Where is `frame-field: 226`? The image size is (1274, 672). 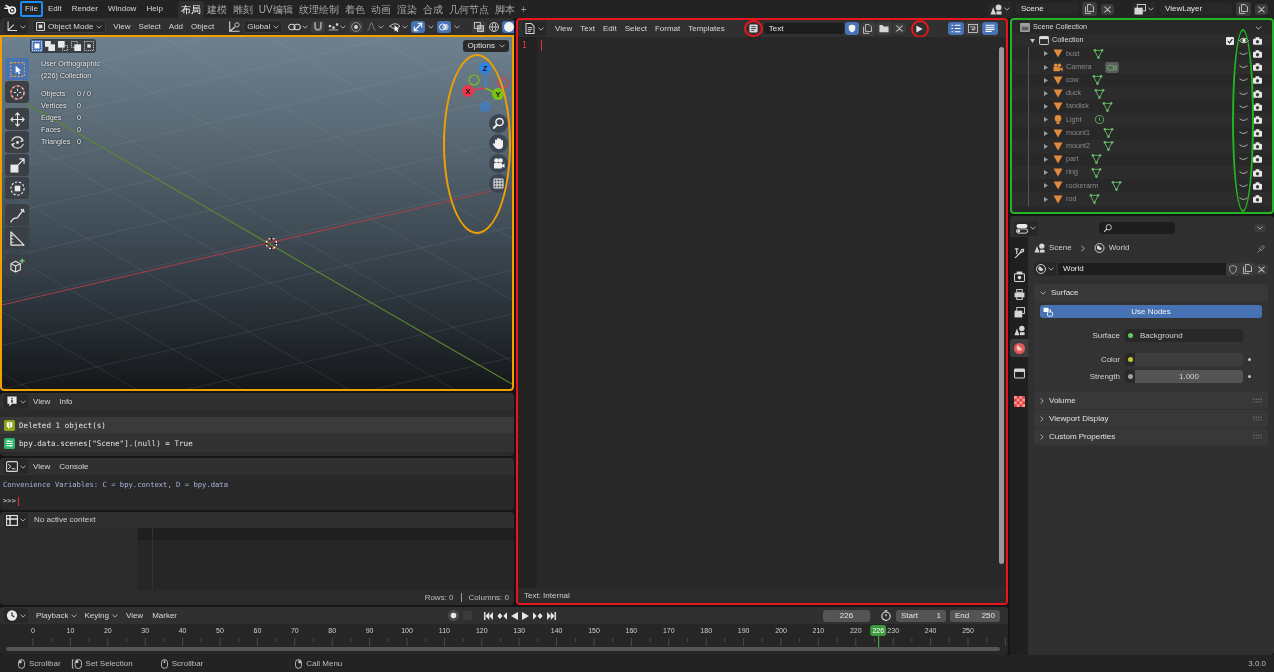
frame-field: 226 is located at coordinates (846, 615).